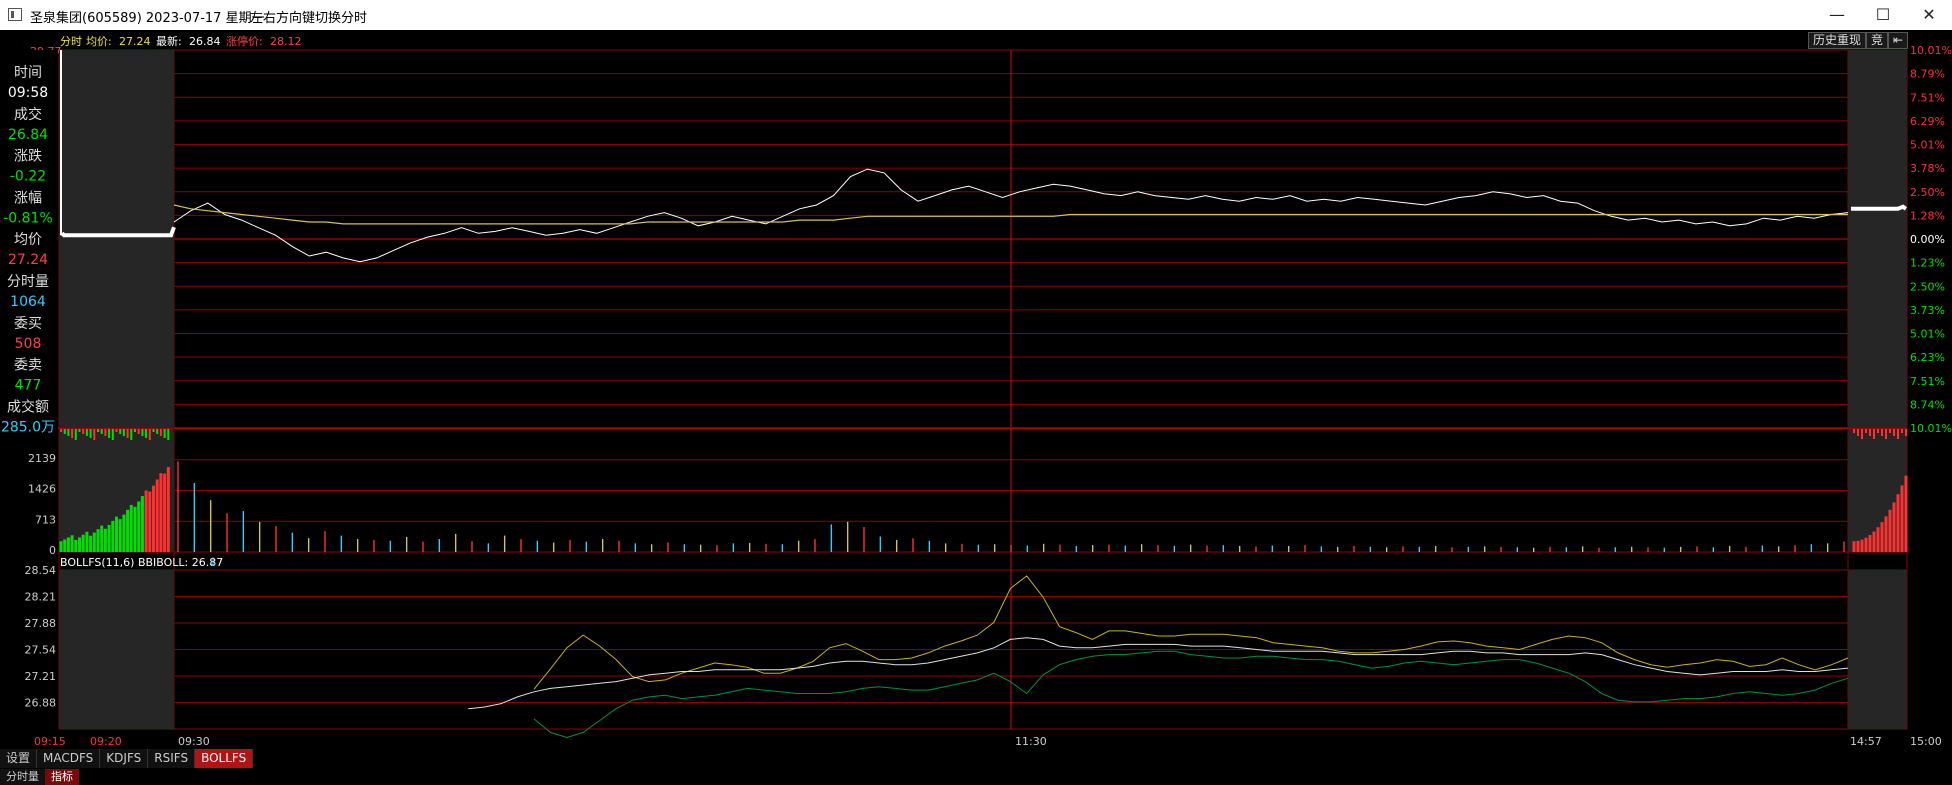 The image size is (1952, 785). What do you see at coordinates (286, 41) in the screenshot?
I see `header-label: 28.12` at bounding box center [286, 41].